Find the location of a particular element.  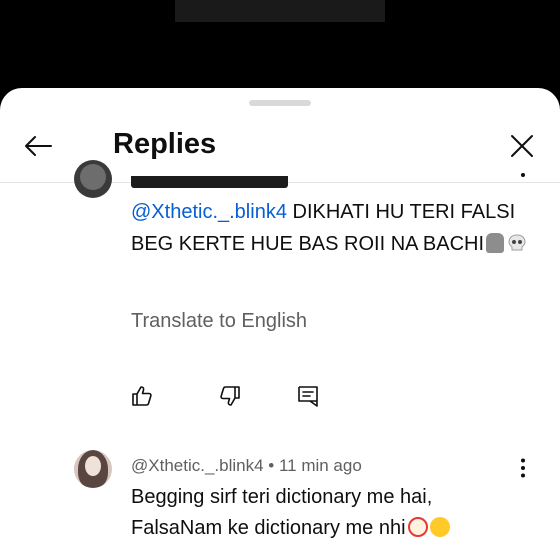

dislike-button is located at coordinates (230, 396).